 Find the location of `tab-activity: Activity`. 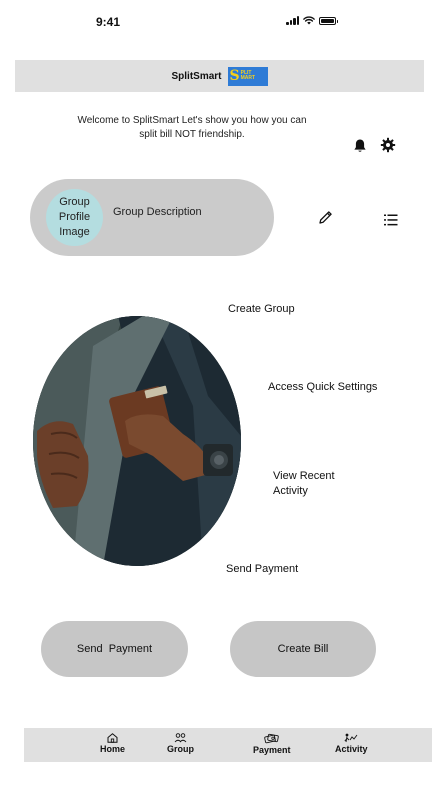

tab-activity: Activity is located at coordinates (351, 743).